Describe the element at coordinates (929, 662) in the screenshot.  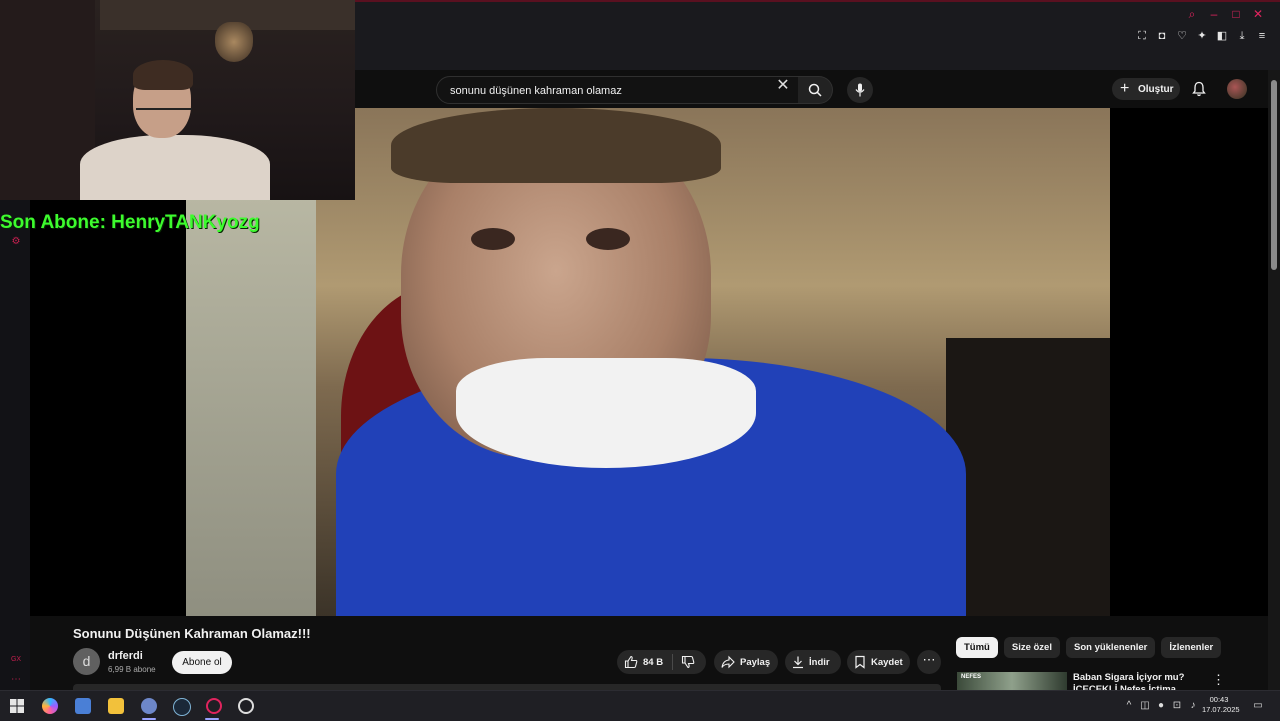
I see `more-actions-button: ⋯` at that location.